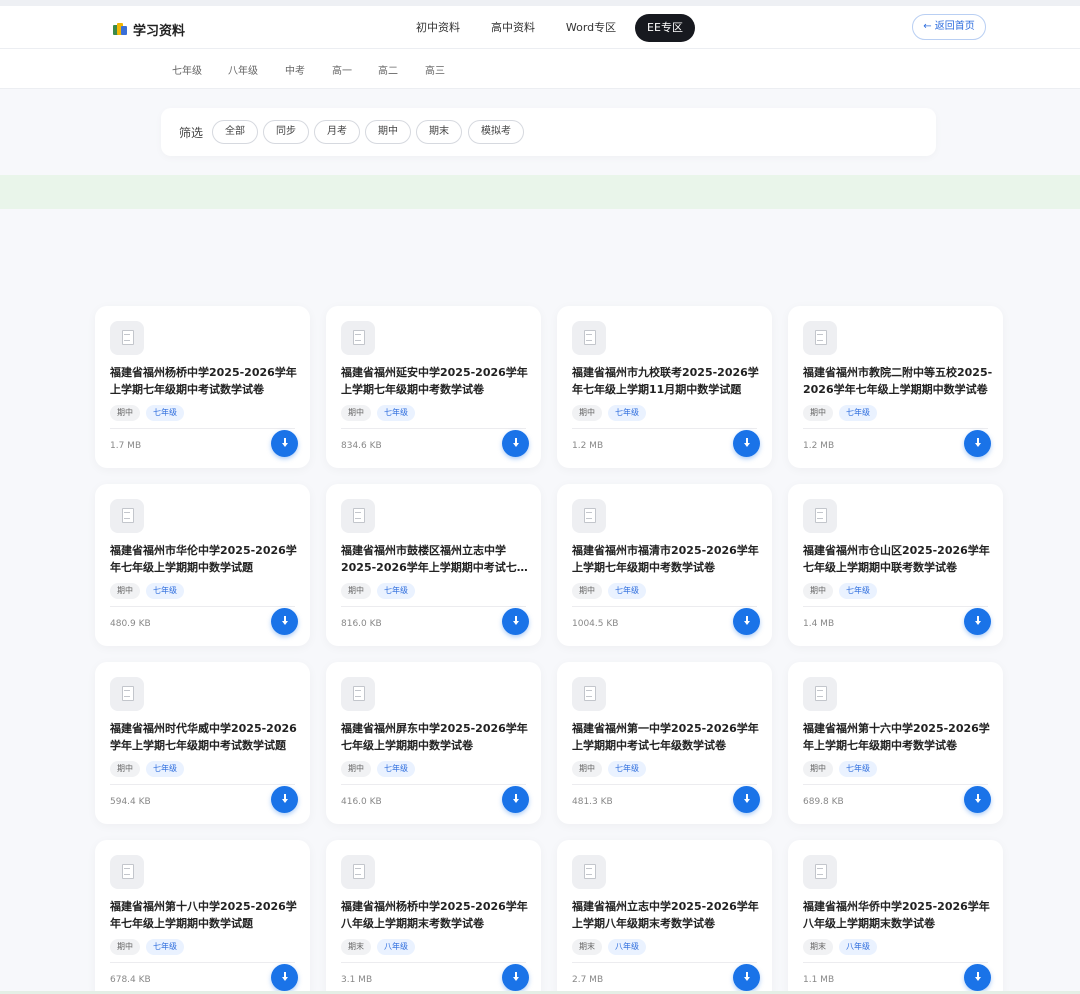 This screenshot has height=994, width=1080. Describe the element at coordinates (191, 133) in the screenshot. I see `filter-label: 筛选` at that location.